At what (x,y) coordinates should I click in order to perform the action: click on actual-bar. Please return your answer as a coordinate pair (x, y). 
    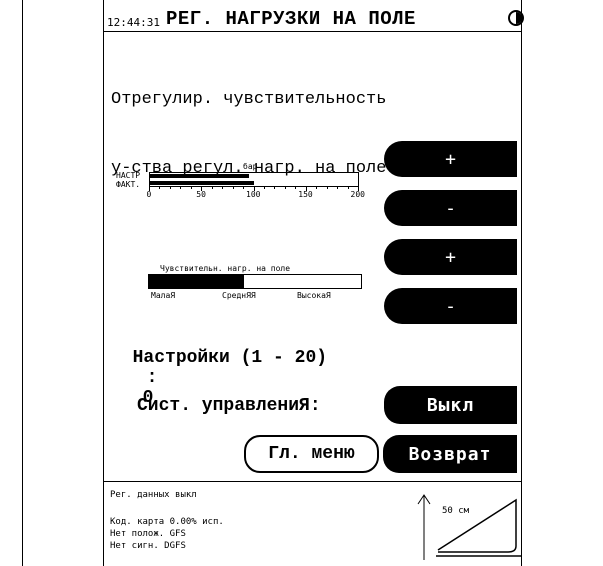
    Looking at the image, I should click on (202, 183).